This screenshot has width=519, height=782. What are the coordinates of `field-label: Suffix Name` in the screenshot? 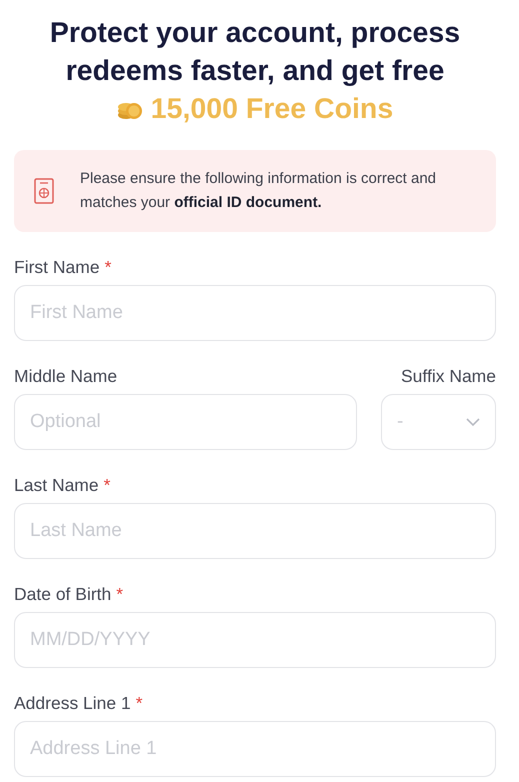 It's located at (448, 376).